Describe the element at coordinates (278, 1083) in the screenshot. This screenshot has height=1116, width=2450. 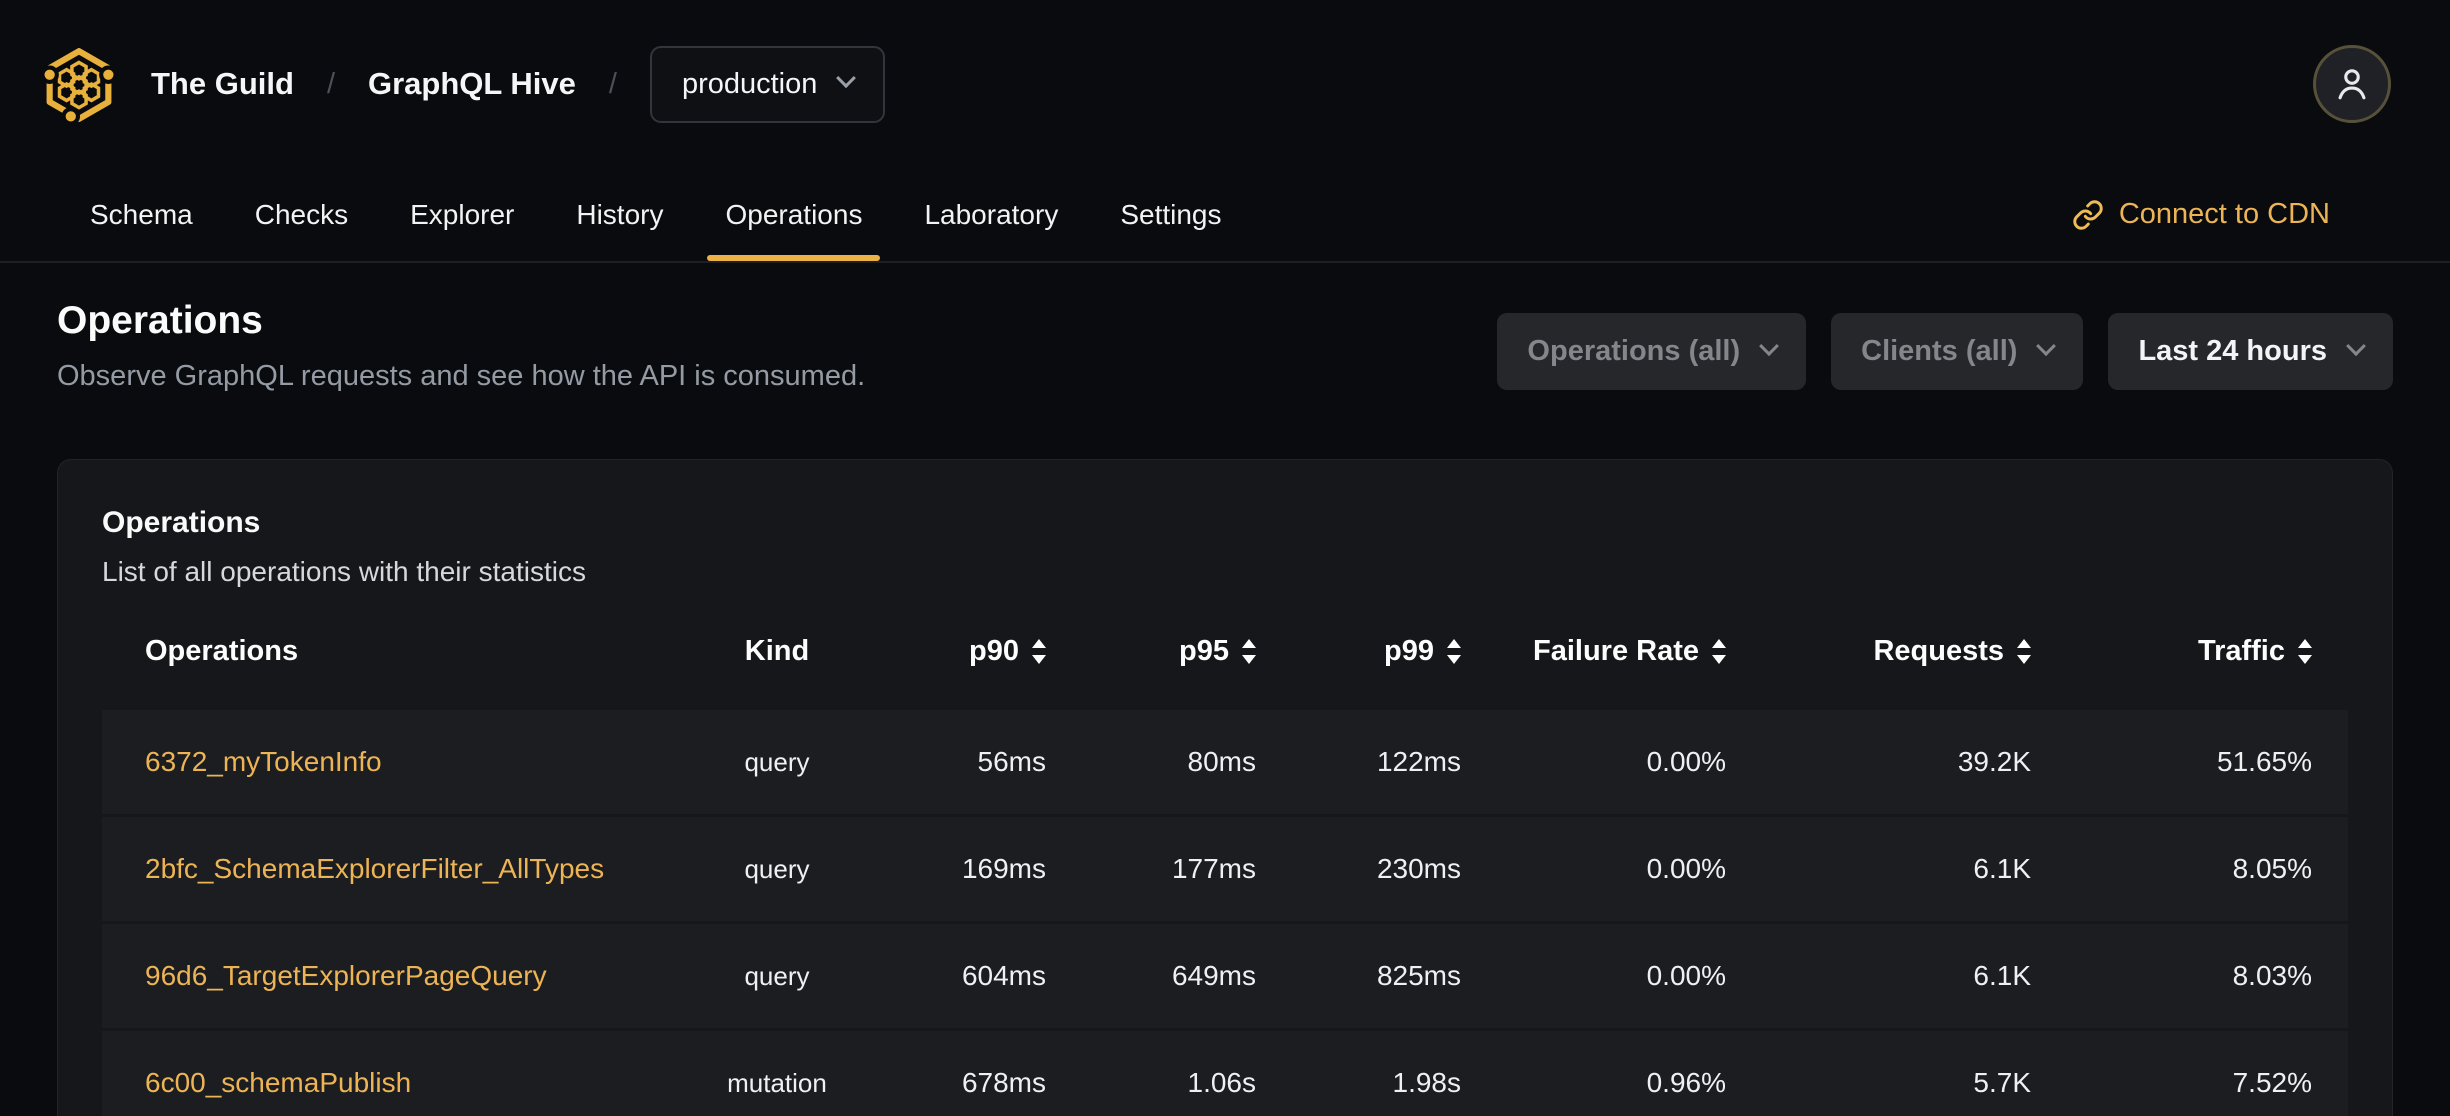
I see `operation-link: 6c00_schemaPublish` at that location.